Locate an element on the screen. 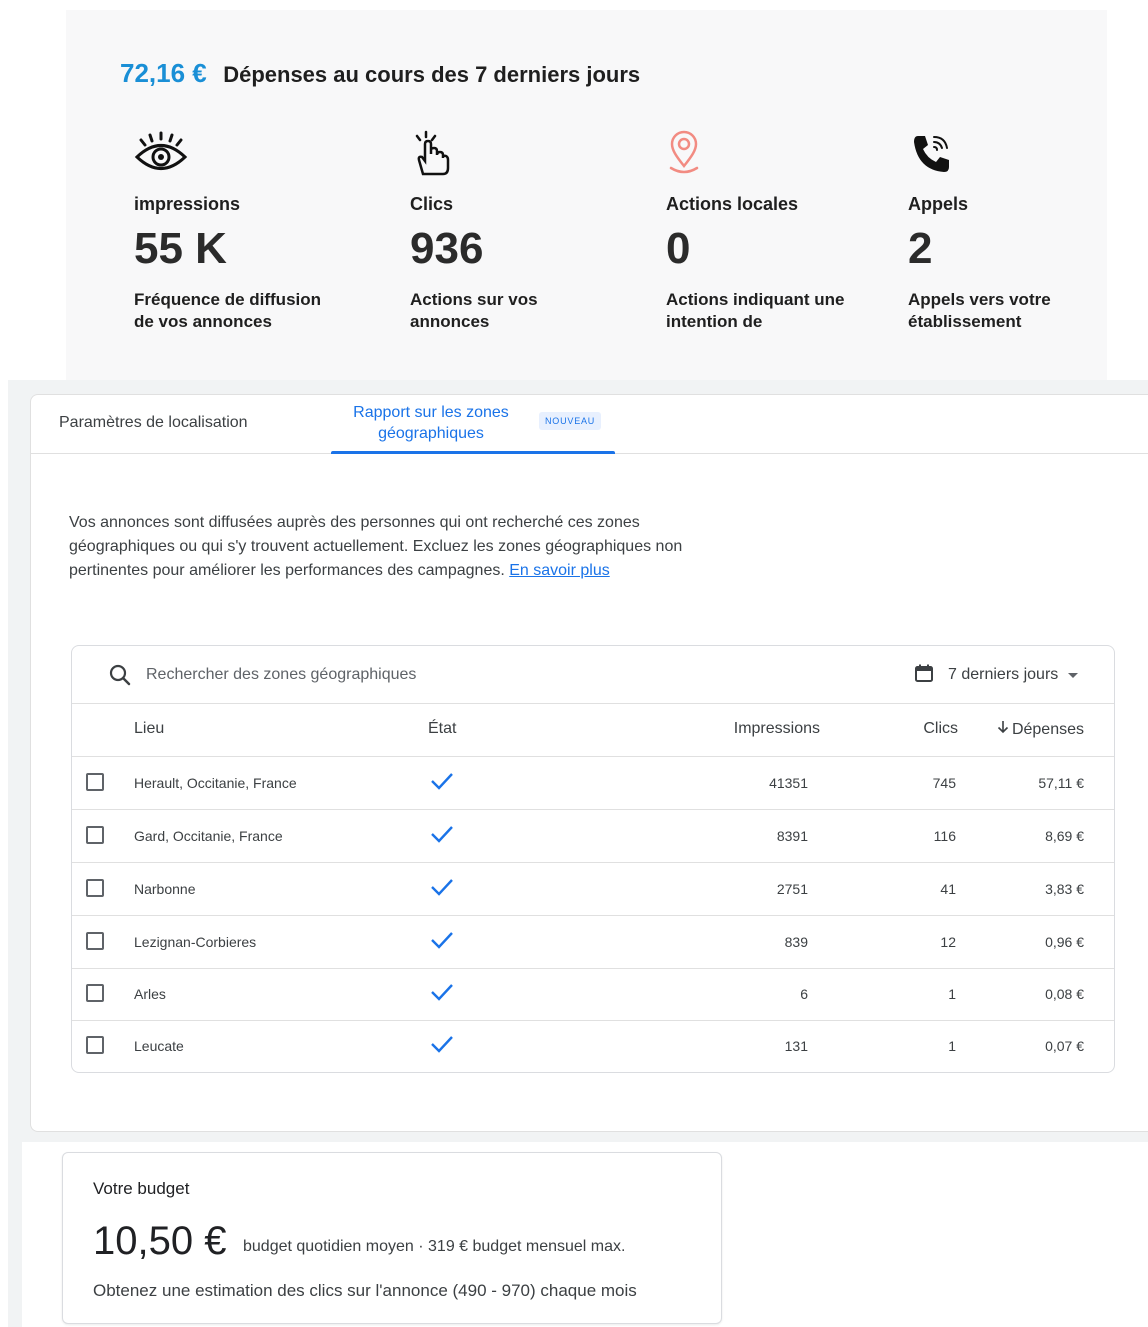 This screenshot has height=1327, width=1148. date-range-selector: 7 derniers jours is located at coordinates (996, 675).